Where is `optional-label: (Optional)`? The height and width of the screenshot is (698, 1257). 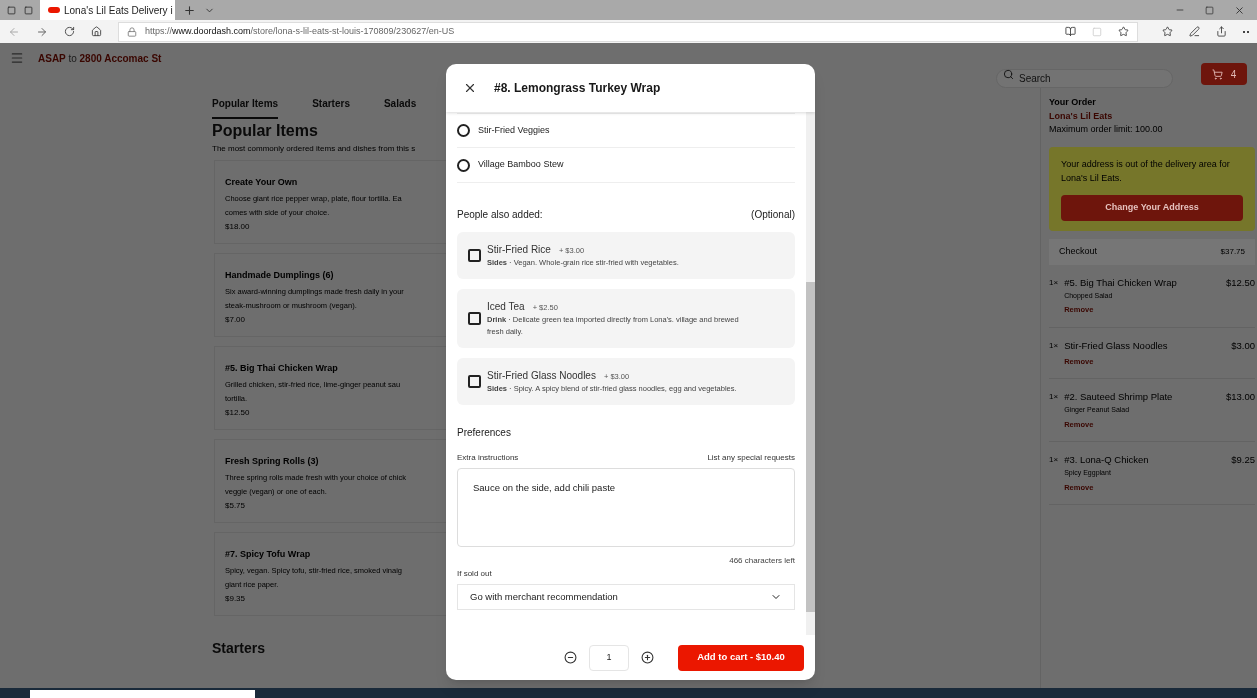
optional-label: (Optional) is located at coordinates (773, 215).